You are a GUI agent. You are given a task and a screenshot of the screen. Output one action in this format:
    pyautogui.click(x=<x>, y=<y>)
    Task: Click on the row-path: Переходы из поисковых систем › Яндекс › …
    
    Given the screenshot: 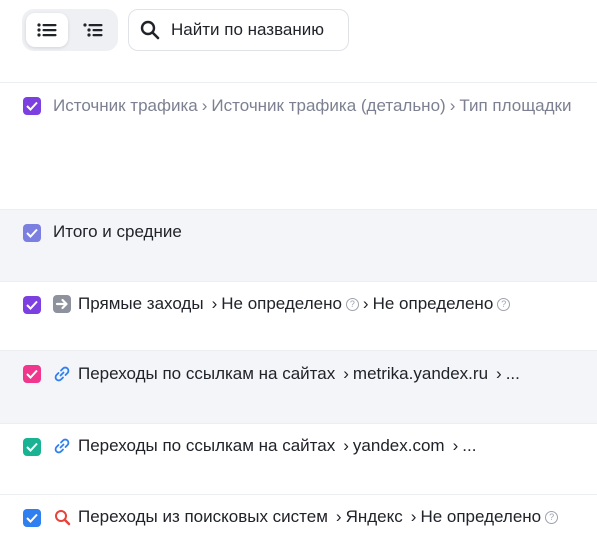 What is the action you would take?
    pyautogui.click(x=306, y=517)
    